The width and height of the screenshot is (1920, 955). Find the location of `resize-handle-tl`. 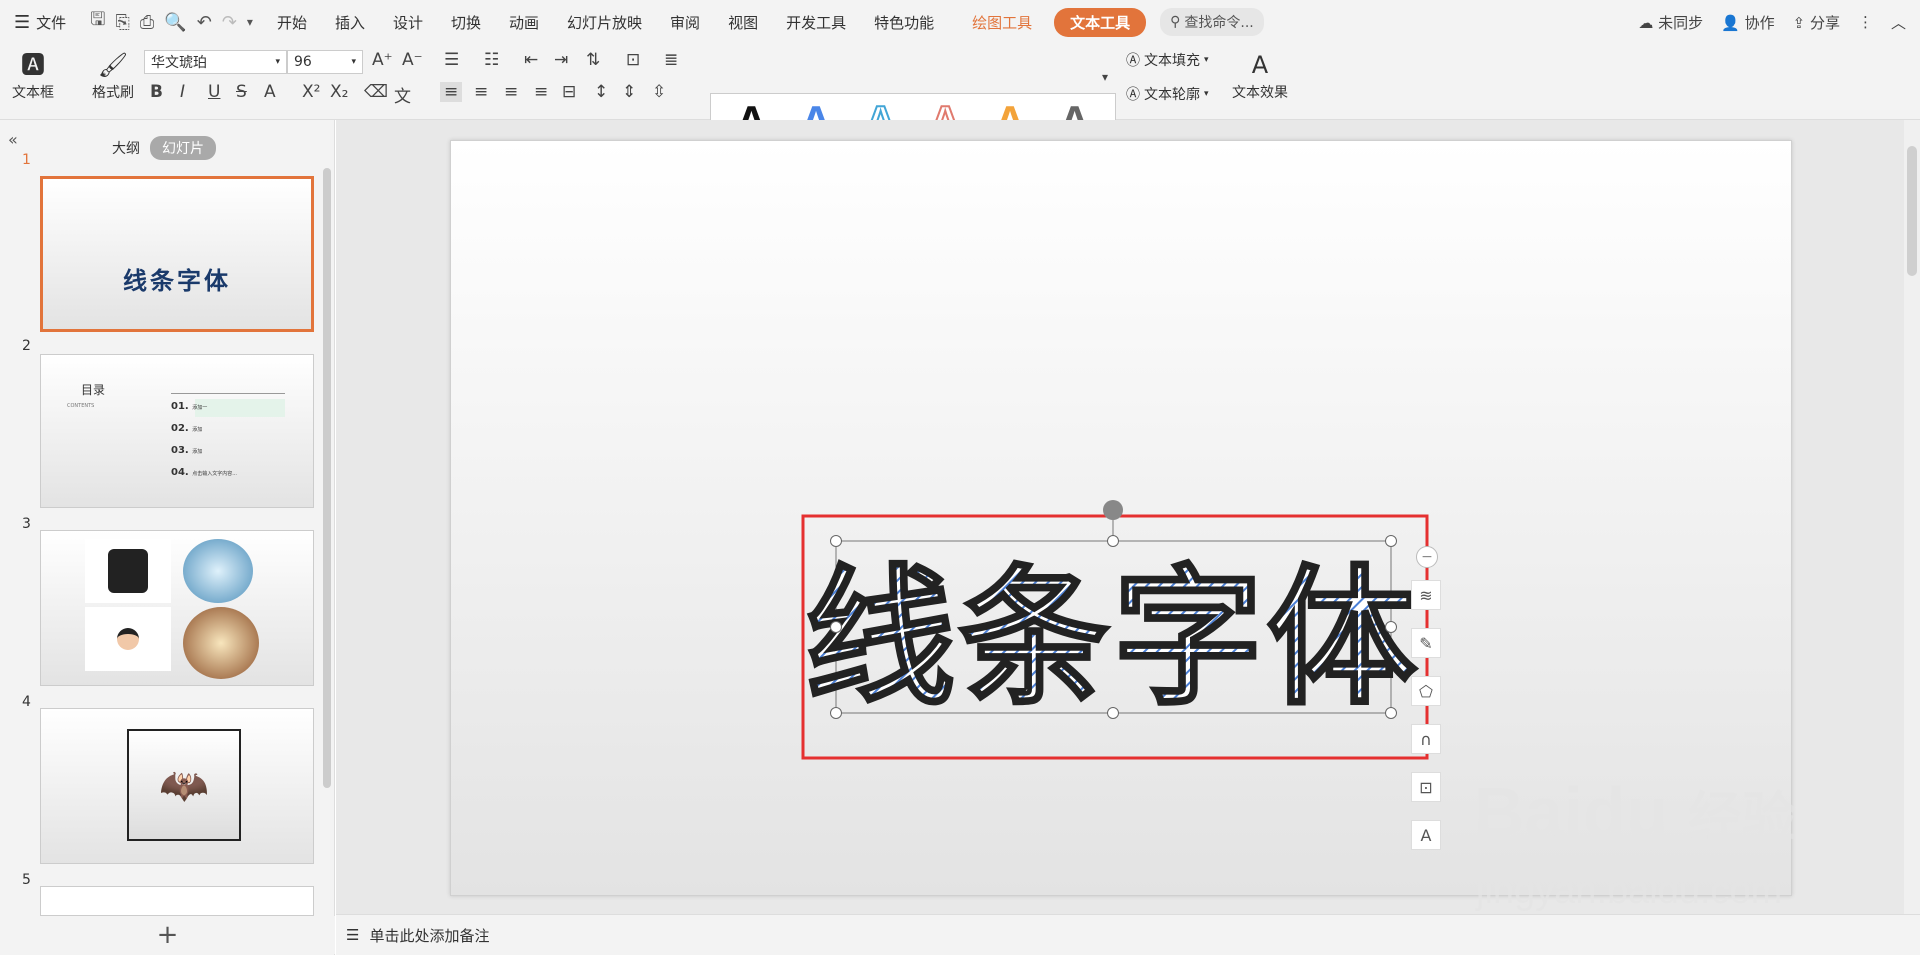

resize-handle-tl is located at coordinates (836, 541).